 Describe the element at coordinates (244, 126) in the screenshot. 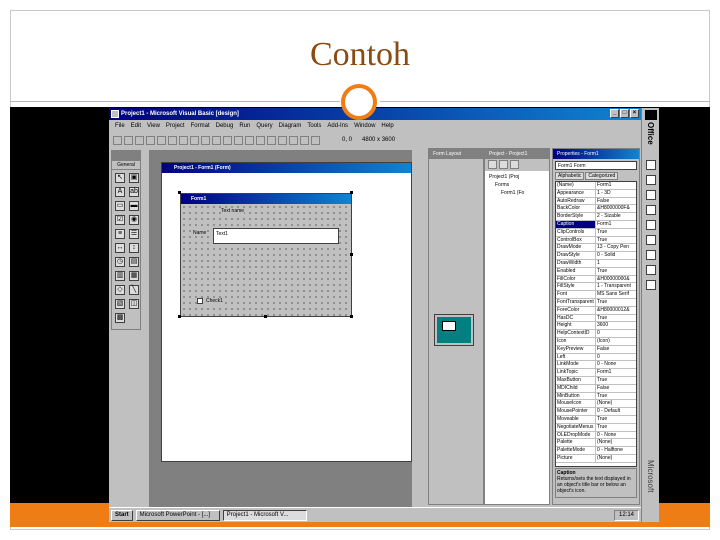

I see `menu-item-run: Run` at that location.